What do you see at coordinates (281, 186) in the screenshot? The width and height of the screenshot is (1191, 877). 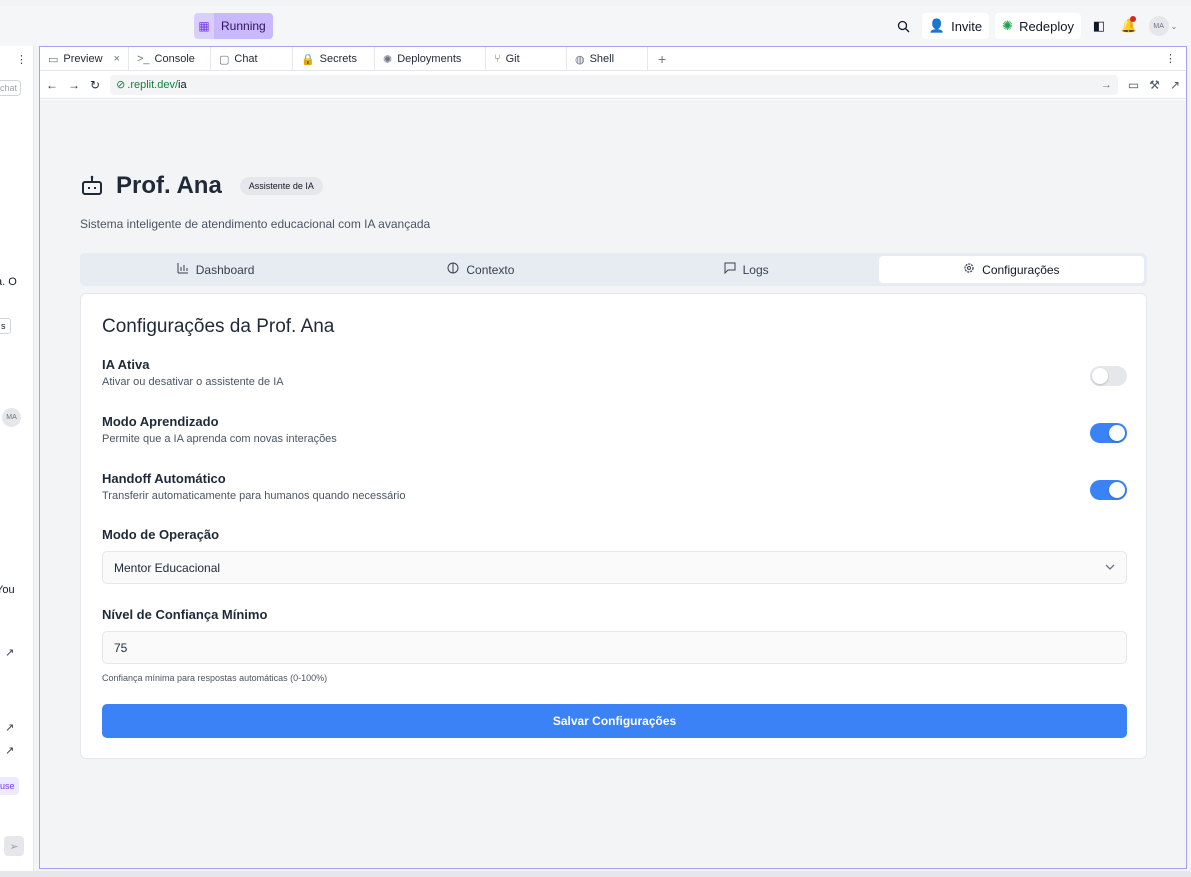 I see `status-badge: Assistente de IA` at bounding box center [281, 186].